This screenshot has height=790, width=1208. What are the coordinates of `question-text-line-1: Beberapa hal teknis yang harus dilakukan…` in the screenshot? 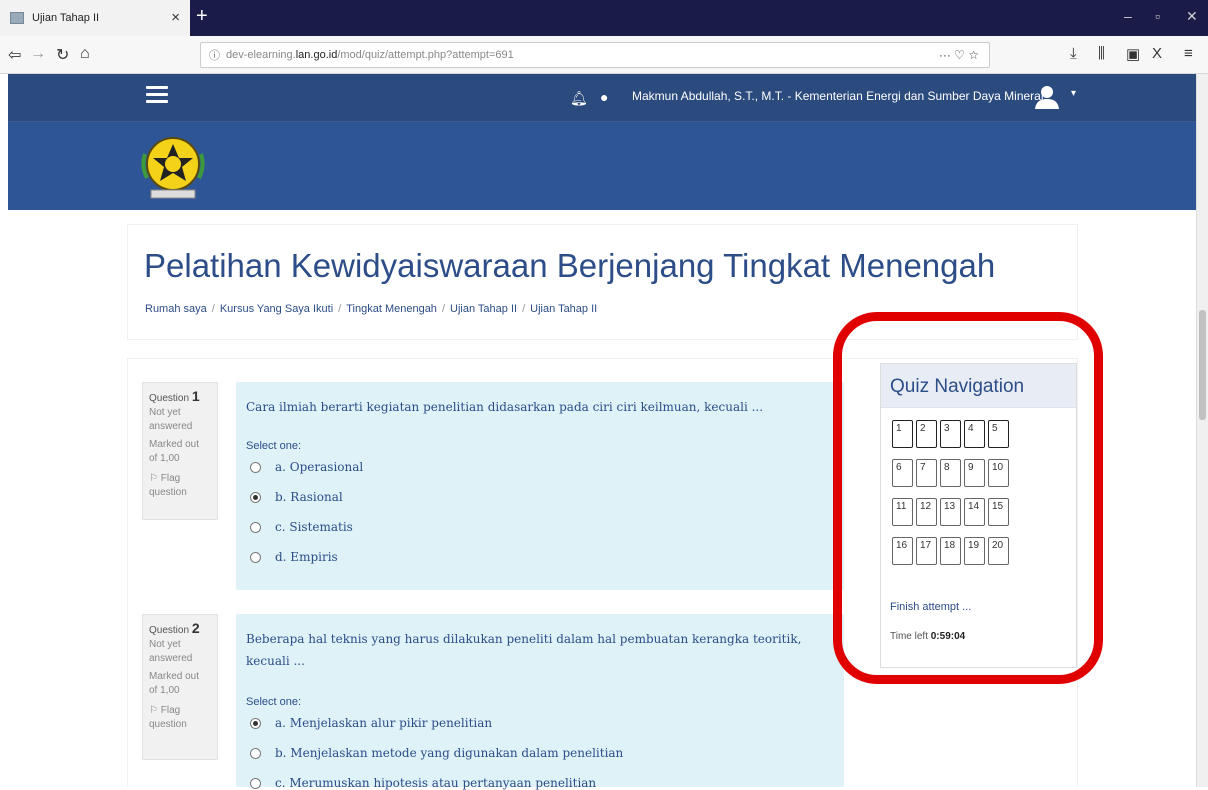 It's located at (524, 639).